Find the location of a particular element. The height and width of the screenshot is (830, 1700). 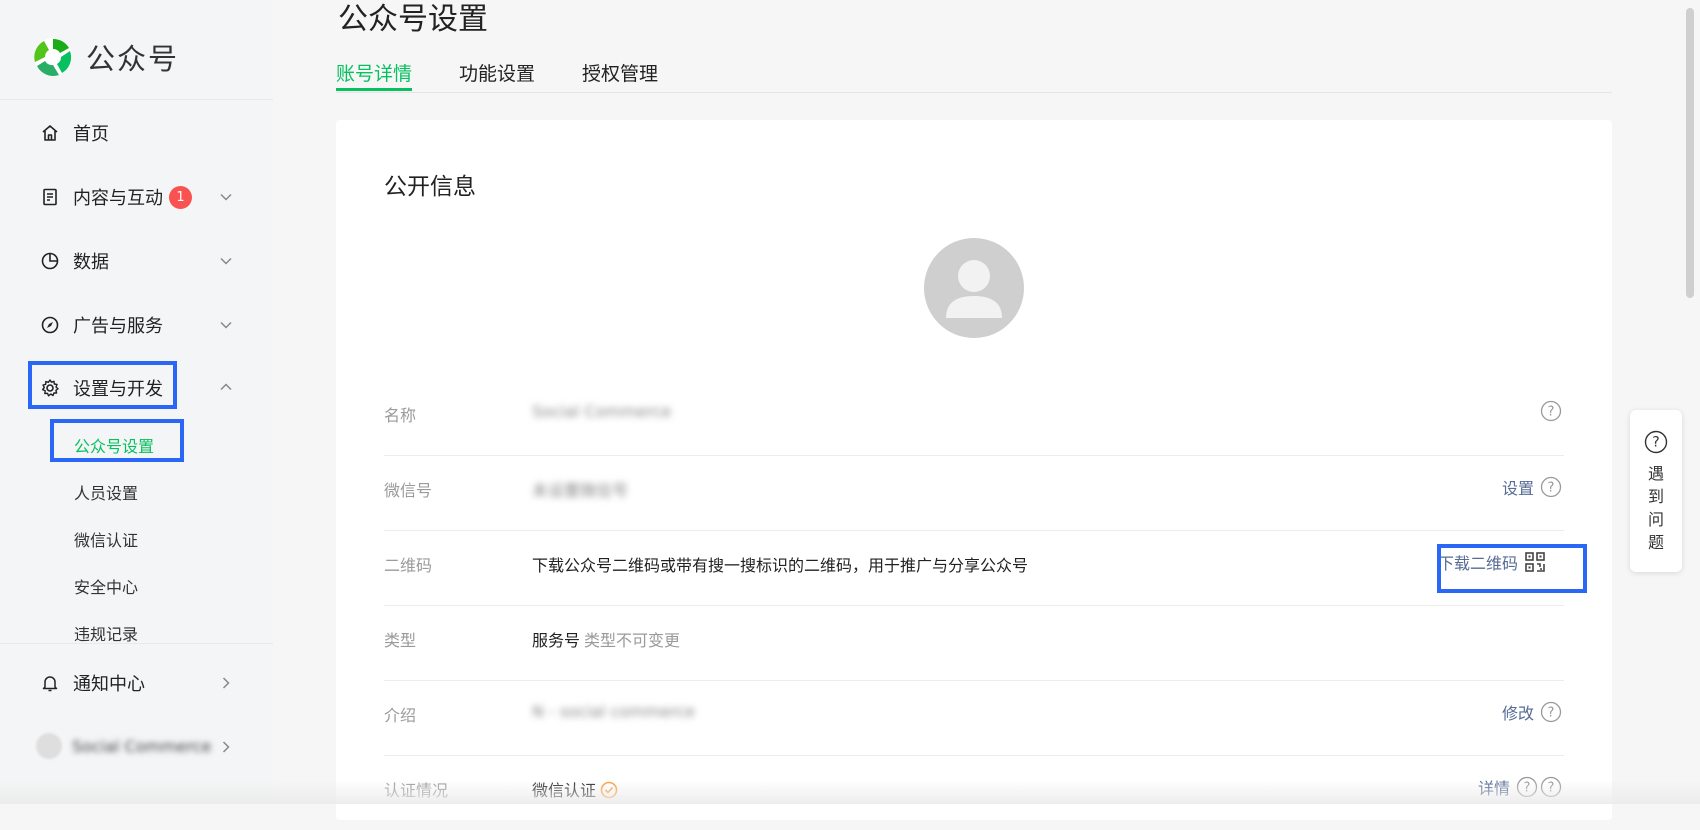

help-widget-char: 到 is located at coordinates (1655, 496).